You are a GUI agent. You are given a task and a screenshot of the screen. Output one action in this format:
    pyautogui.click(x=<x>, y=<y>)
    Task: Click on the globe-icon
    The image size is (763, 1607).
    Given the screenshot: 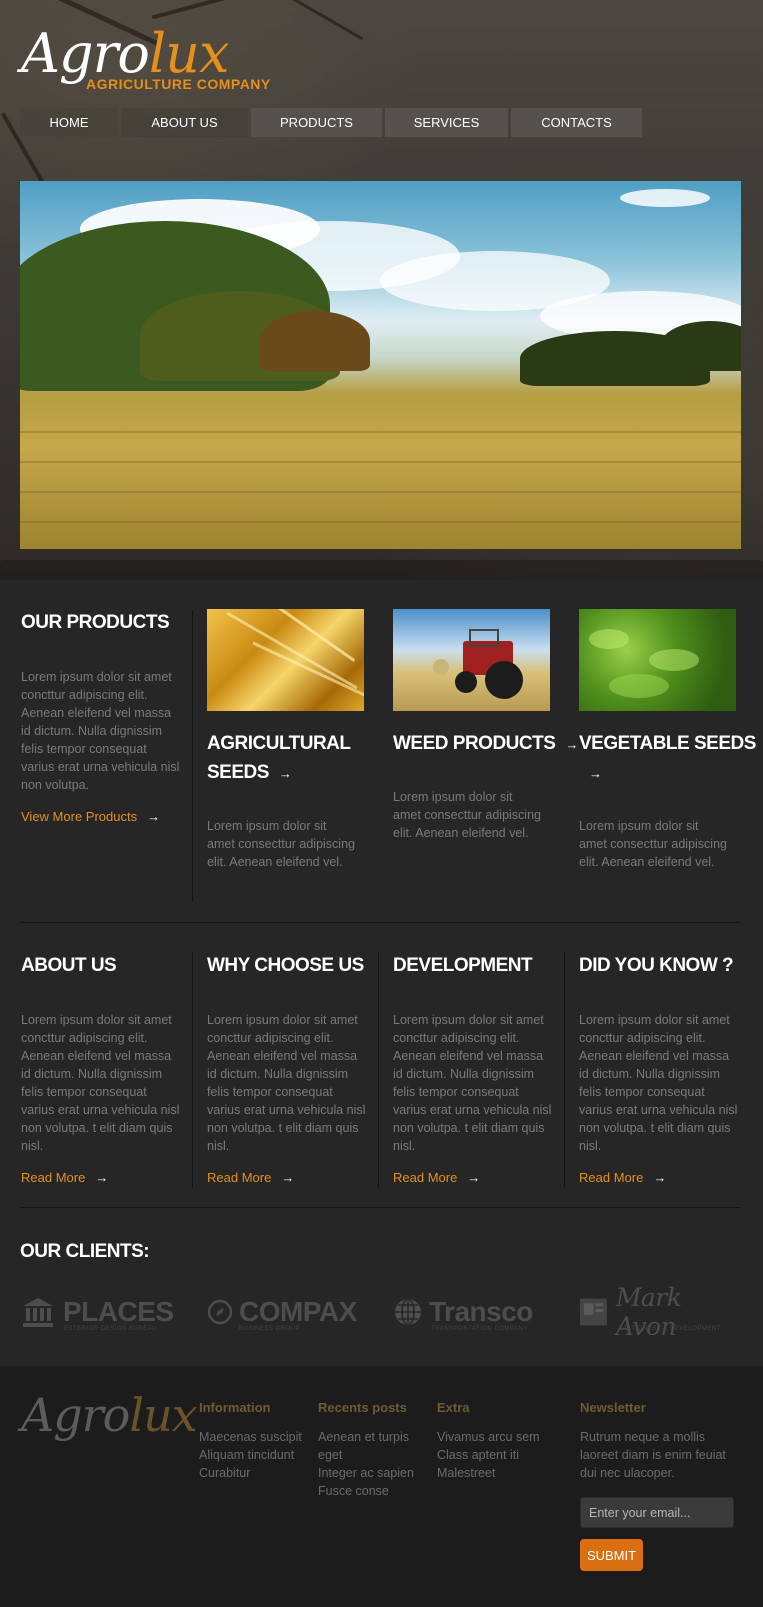 What is the action you would take?
    pyautogui.click(x=408, y=1312)
    